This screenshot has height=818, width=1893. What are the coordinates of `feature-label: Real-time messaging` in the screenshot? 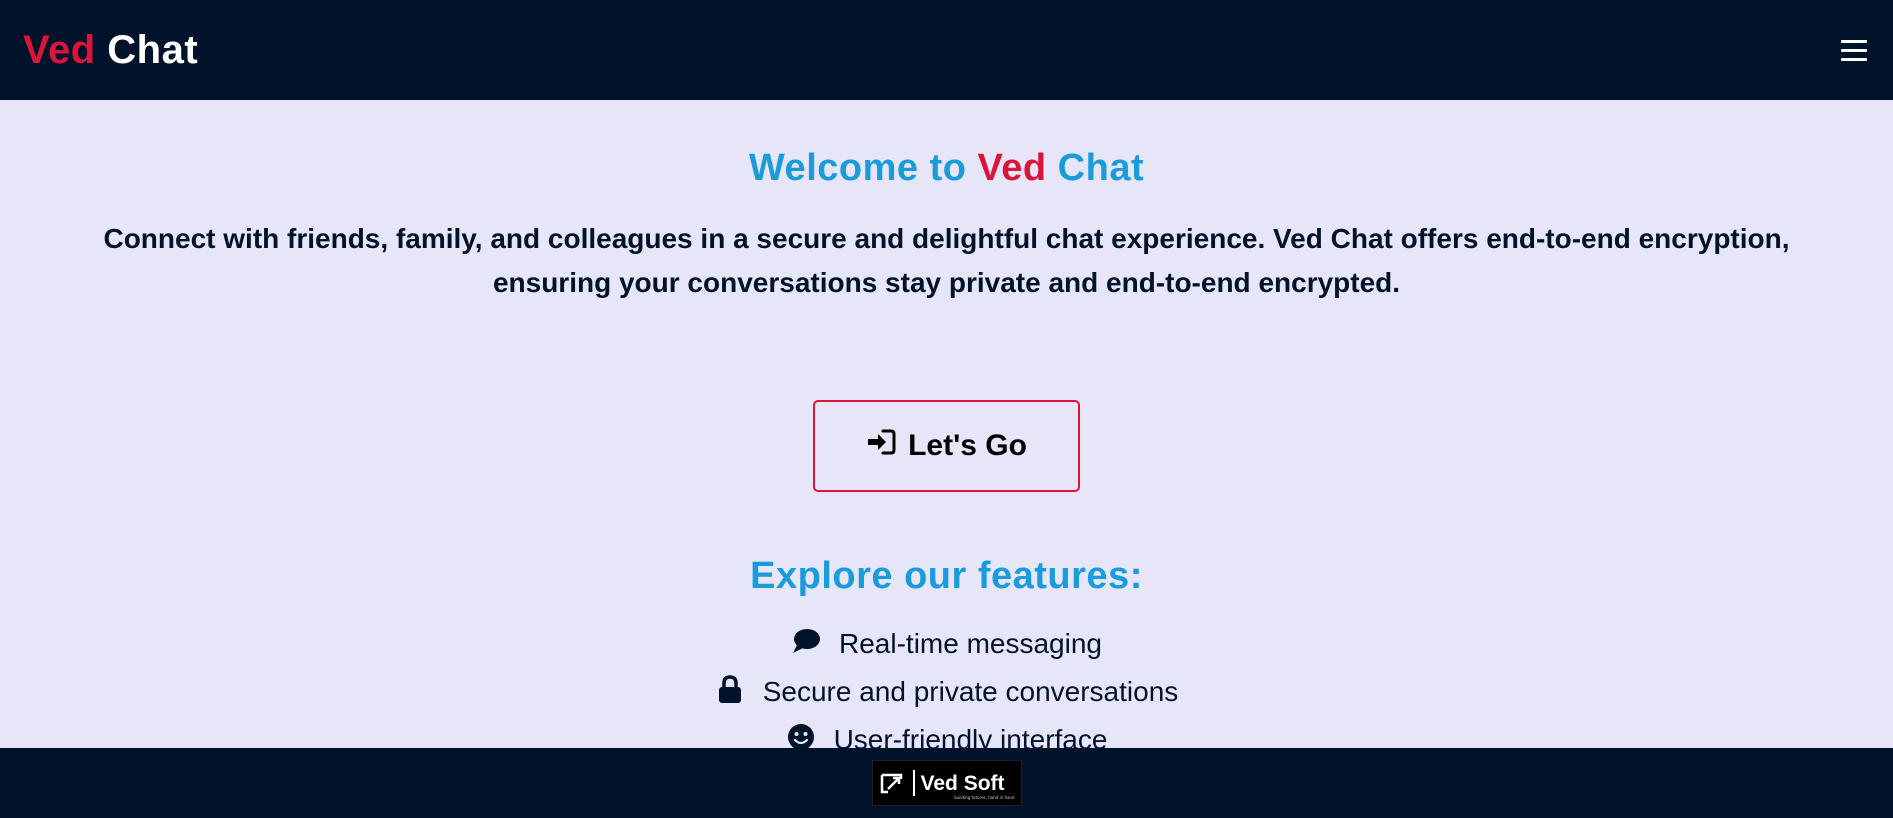 It's located at (970, 643).